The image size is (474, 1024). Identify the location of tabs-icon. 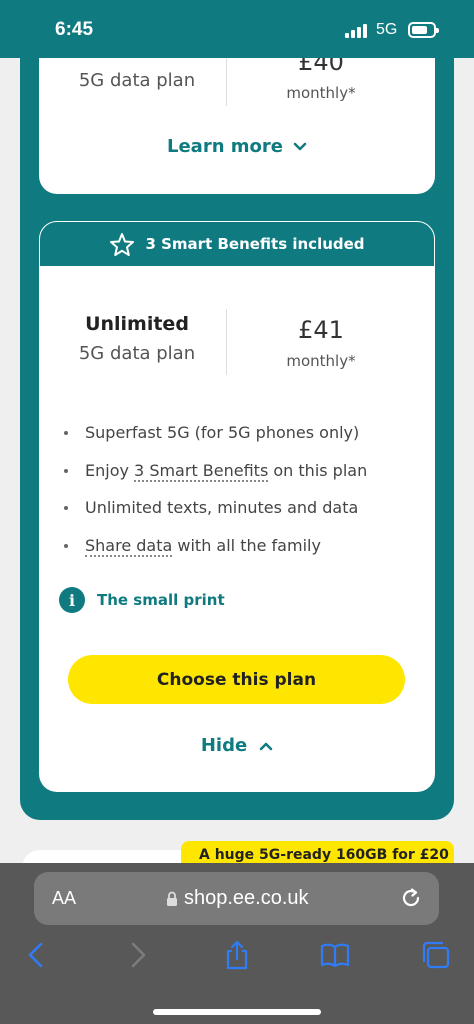
(436, 955).